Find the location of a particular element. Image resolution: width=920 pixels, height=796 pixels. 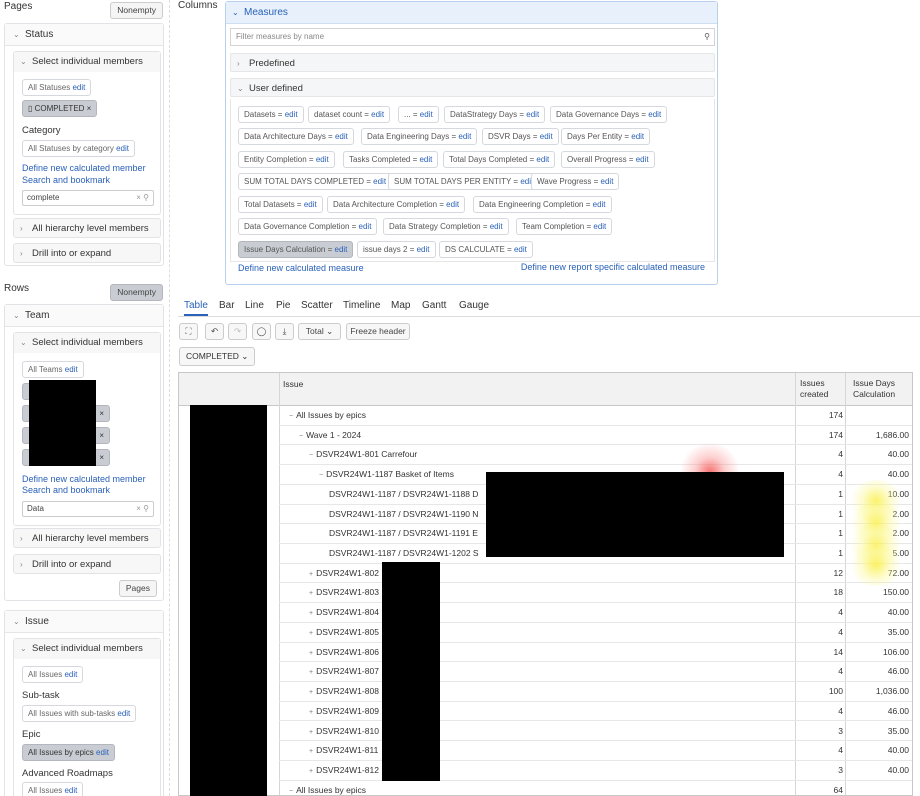

table-row: − All Issues by epics 174 is located at coordinates (595, 416).